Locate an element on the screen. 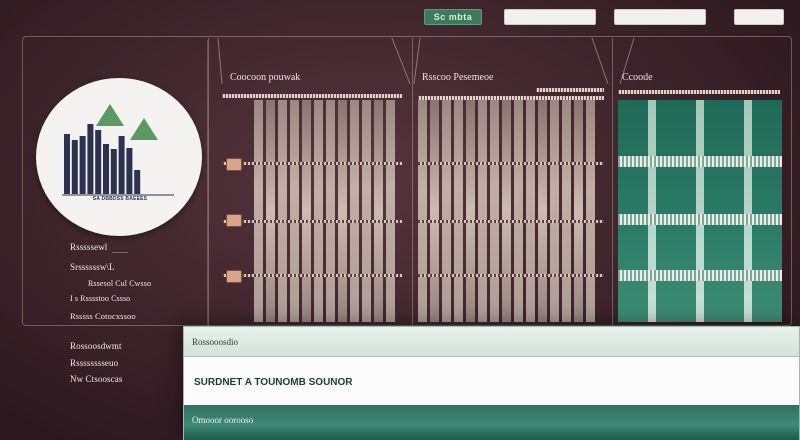  dialog-body-text: SURDNET A TOUNOMB SOUNOR is located at coordinates (491, 381).